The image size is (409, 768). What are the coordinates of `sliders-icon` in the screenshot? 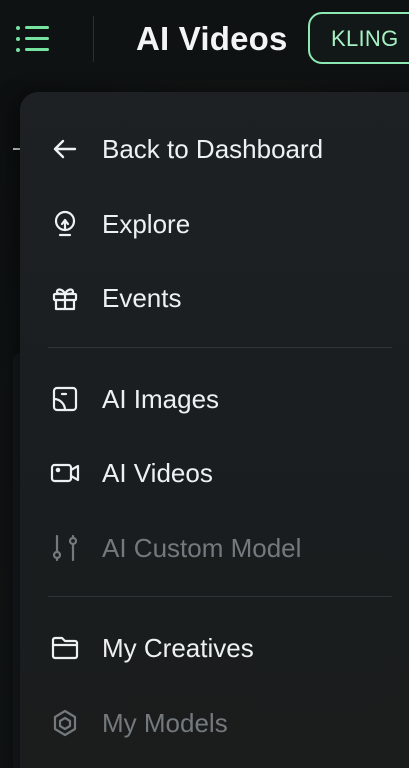 It's located at (65, 548).